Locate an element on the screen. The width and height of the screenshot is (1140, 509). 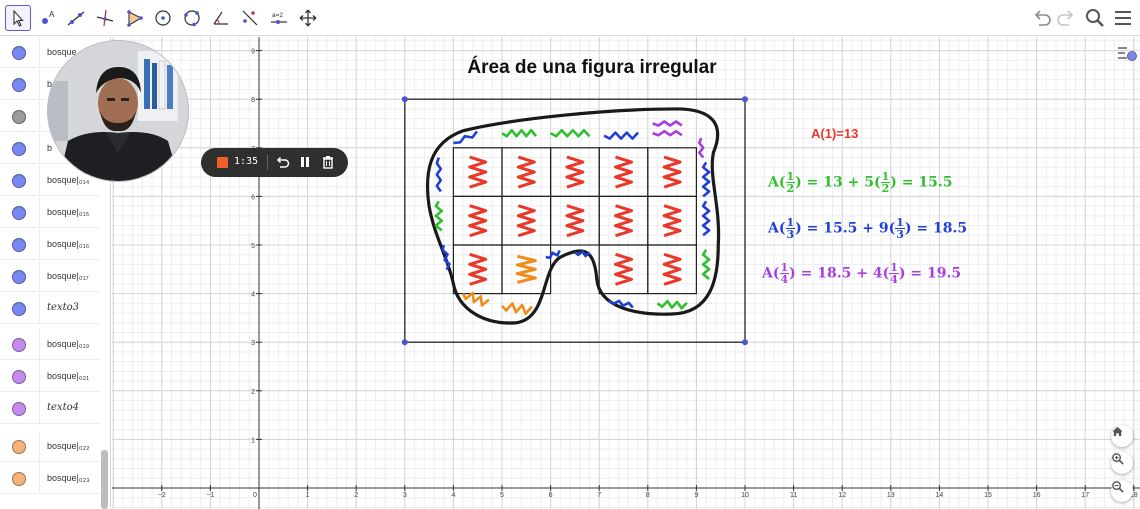
angle-tool-button is located at coordinates (221, 18).